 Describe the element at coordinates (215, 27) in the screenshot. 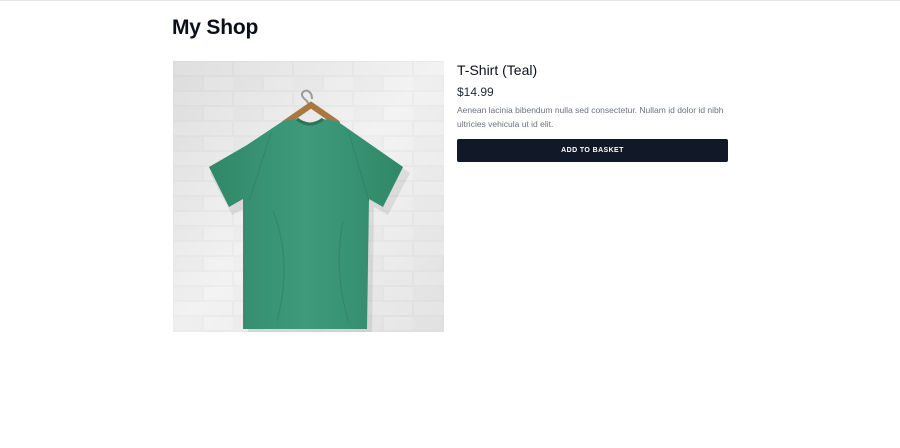

I see `page-title: My Shop` at that location.